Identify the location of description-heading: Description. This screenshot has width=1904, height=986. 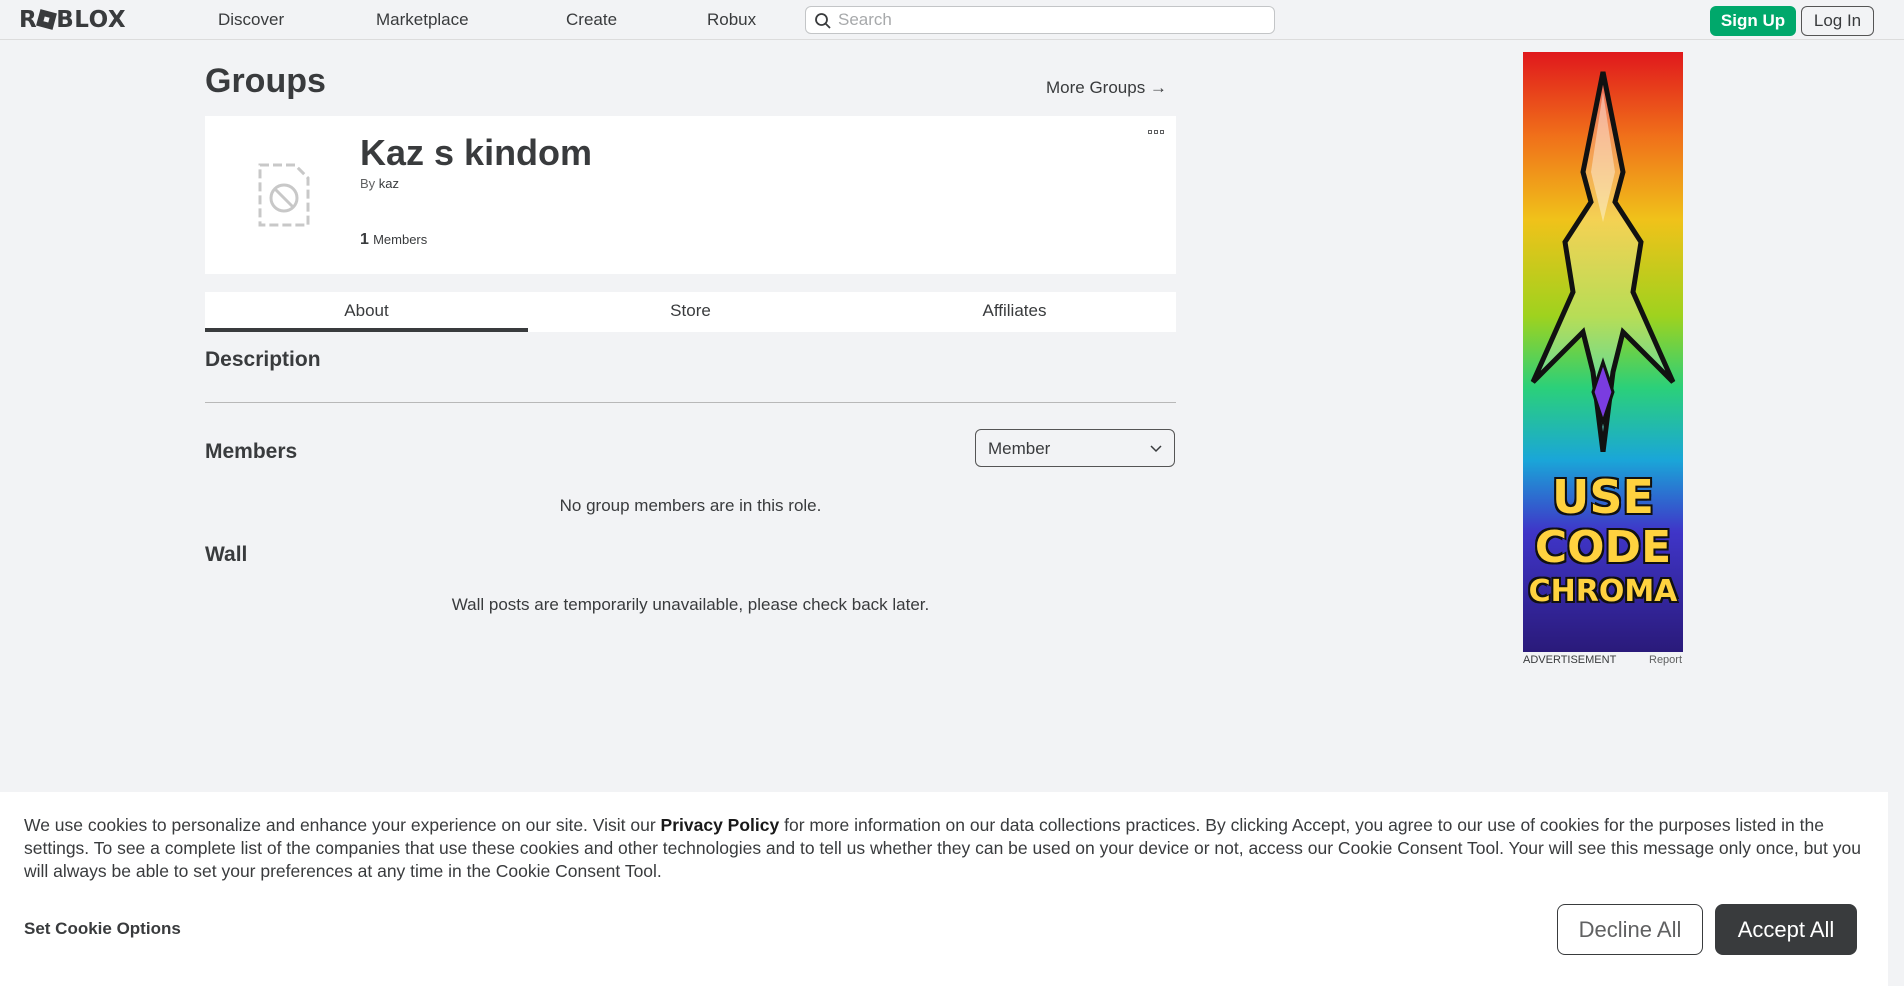
(263, 359).